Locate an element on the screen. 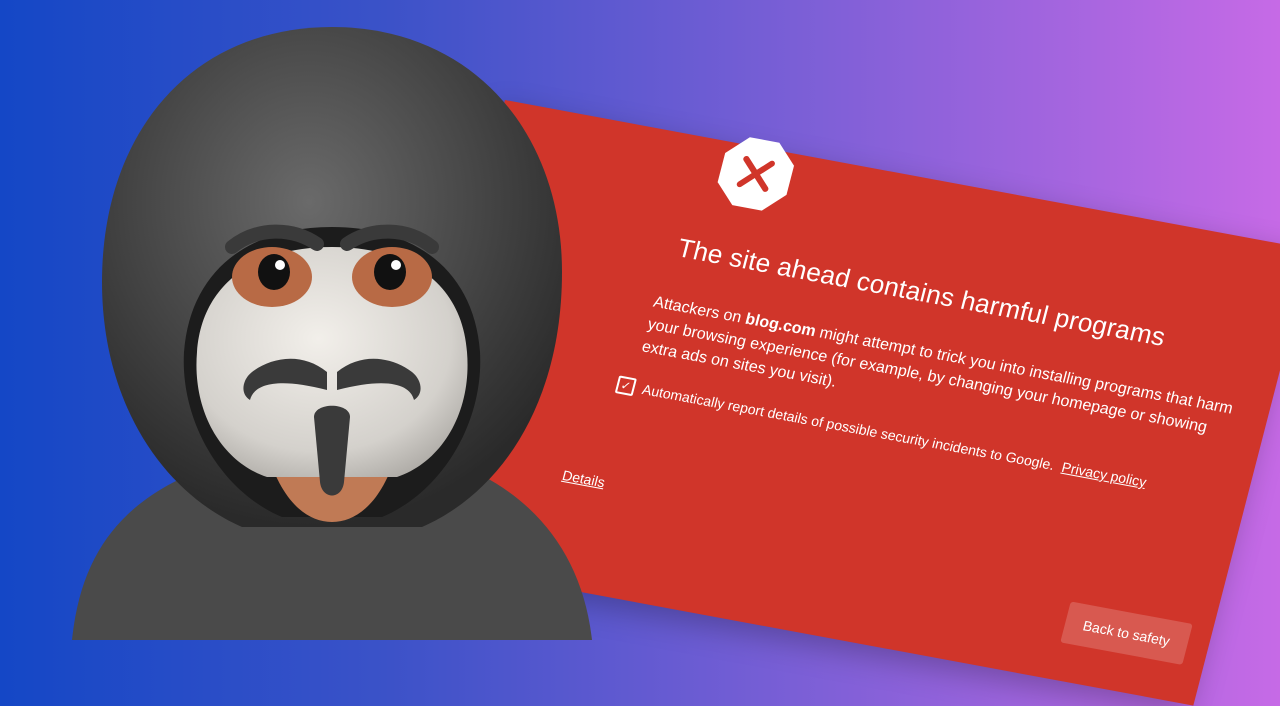  back-to-safety-button: Back to safety is located at coordinates (1126, 633).